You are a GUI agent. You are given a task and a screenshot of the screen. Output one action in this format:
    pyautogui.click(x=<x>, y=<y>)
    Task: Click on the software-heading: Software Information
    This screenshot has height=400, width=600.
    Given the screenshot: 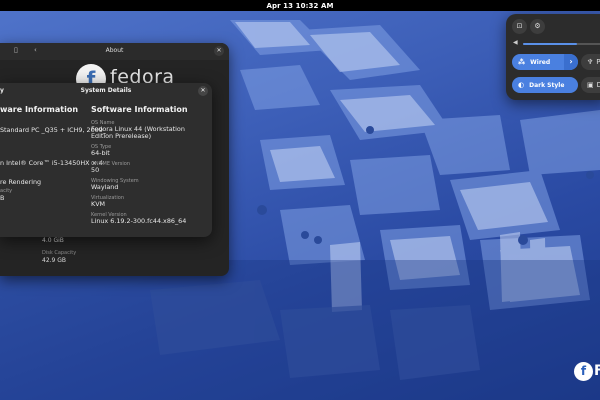 What is the action you would take?
    pyautogui.click(x=139, y=109)
    